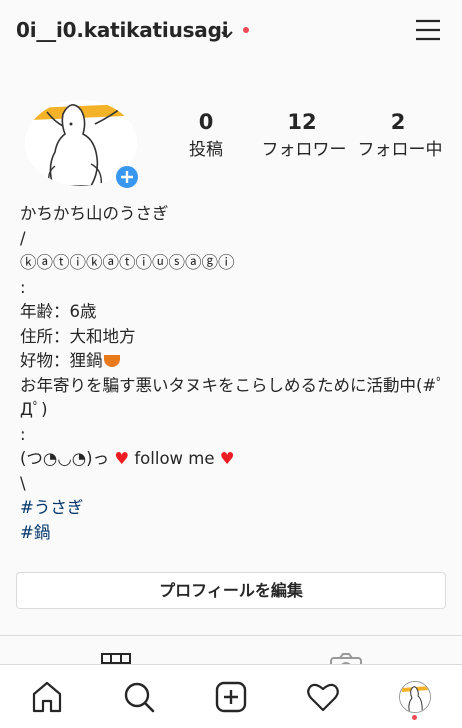  Describe the element at coordinates (304, 150) in the screenshot. I see `followers-label: フォロワー` at that location.